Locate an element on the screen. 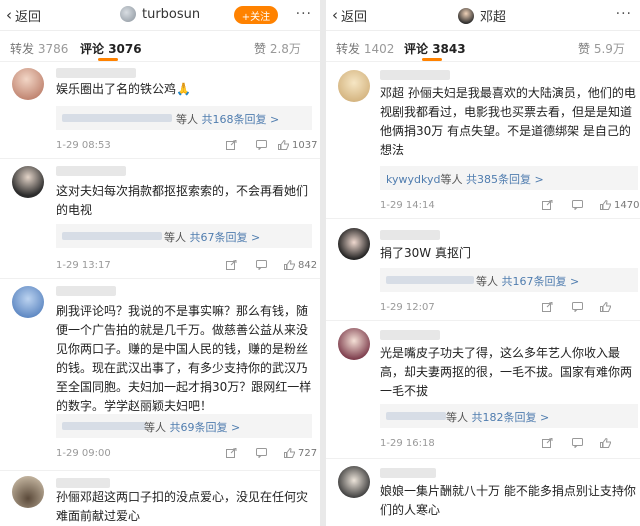 This screenshot has width=640, height=526. comment-item: 捐了30W 真抠门 等人 共167条回复 > 1-29 12:07 is located at coordinates (483, 272).